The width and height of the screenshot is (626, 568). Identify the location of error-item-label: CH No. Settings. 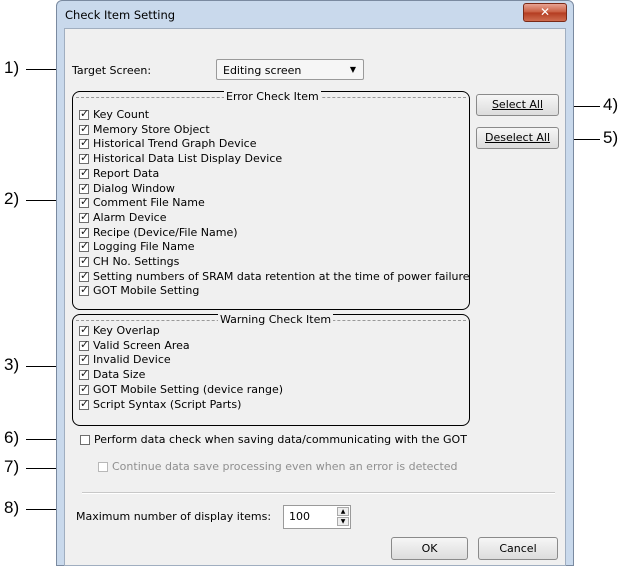
(136, 261).